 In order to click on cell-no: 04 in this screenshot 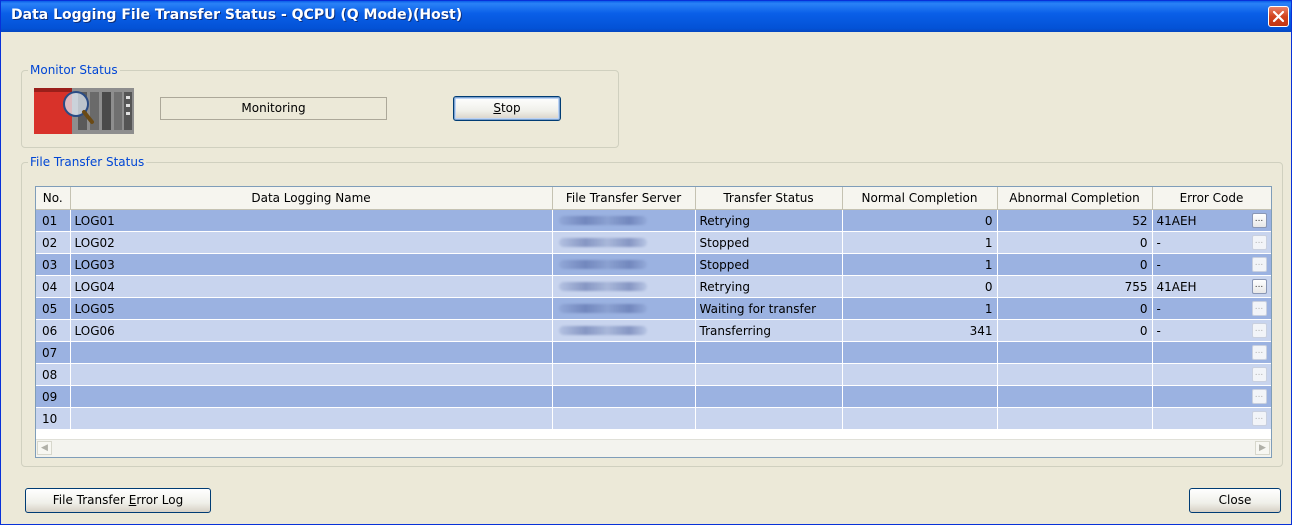, I will do `click(53, 286)`.